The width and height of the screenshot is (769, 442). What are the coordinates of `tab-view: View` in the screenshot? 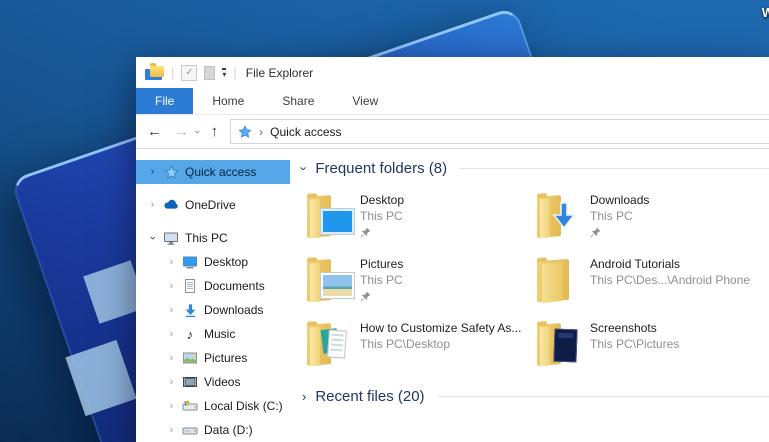 It's located at (365, 101).